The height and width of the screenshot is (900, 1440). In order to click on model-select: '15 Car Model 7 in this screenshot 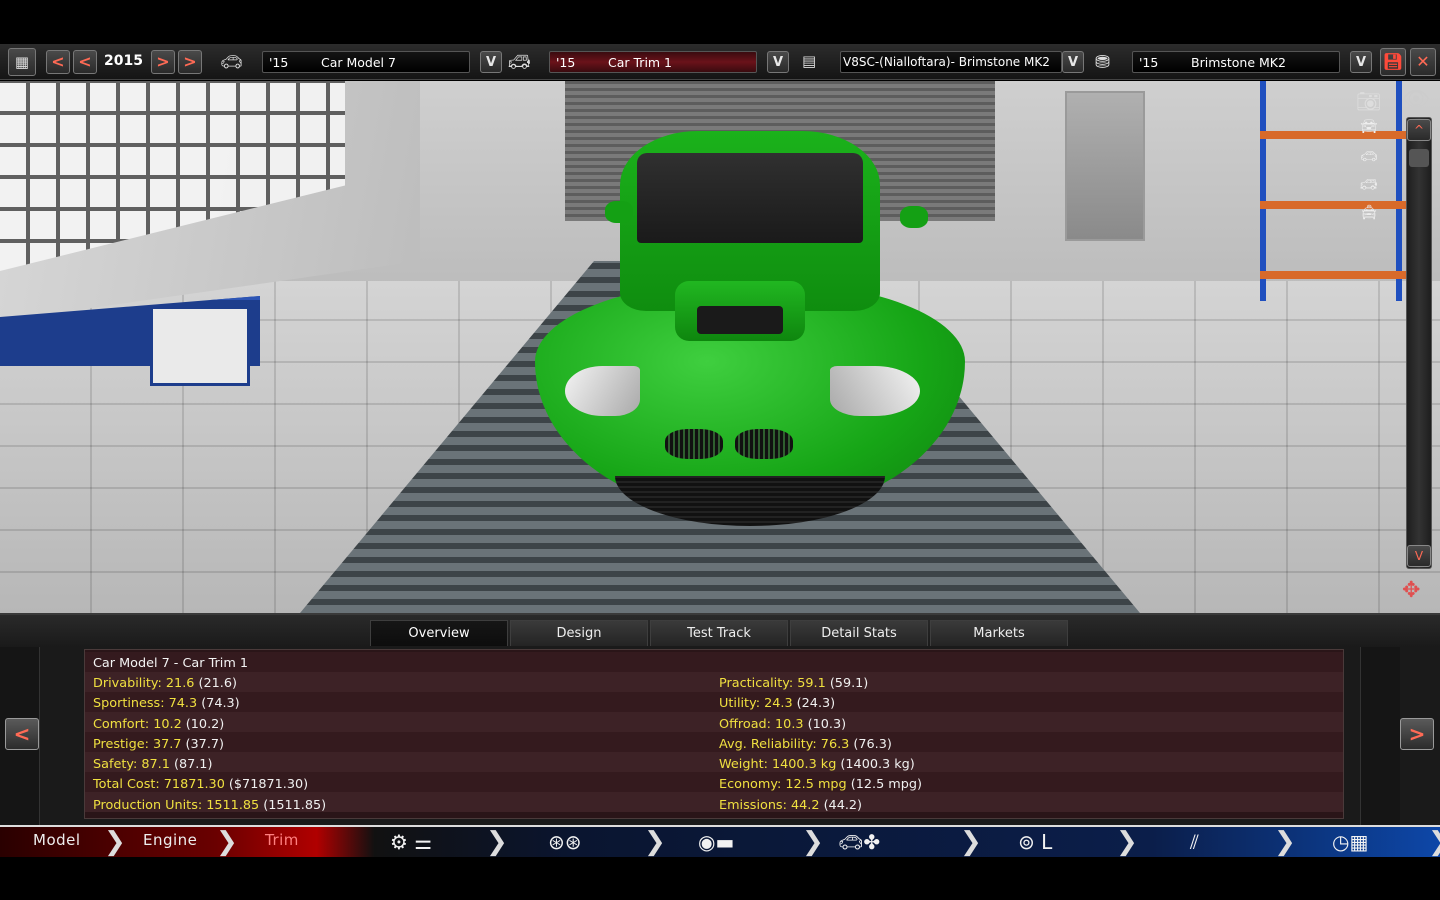, I will do `click(366, 62)`.